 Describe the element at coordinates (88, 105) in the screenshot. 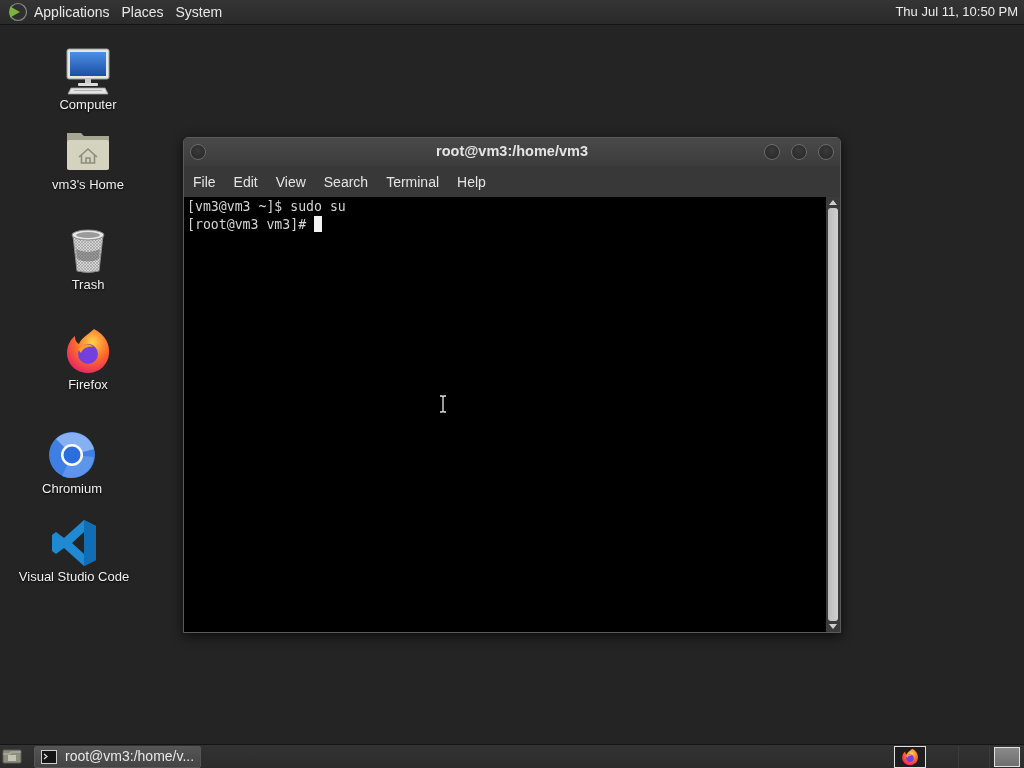

I see `icon-label: Computer` at that location.